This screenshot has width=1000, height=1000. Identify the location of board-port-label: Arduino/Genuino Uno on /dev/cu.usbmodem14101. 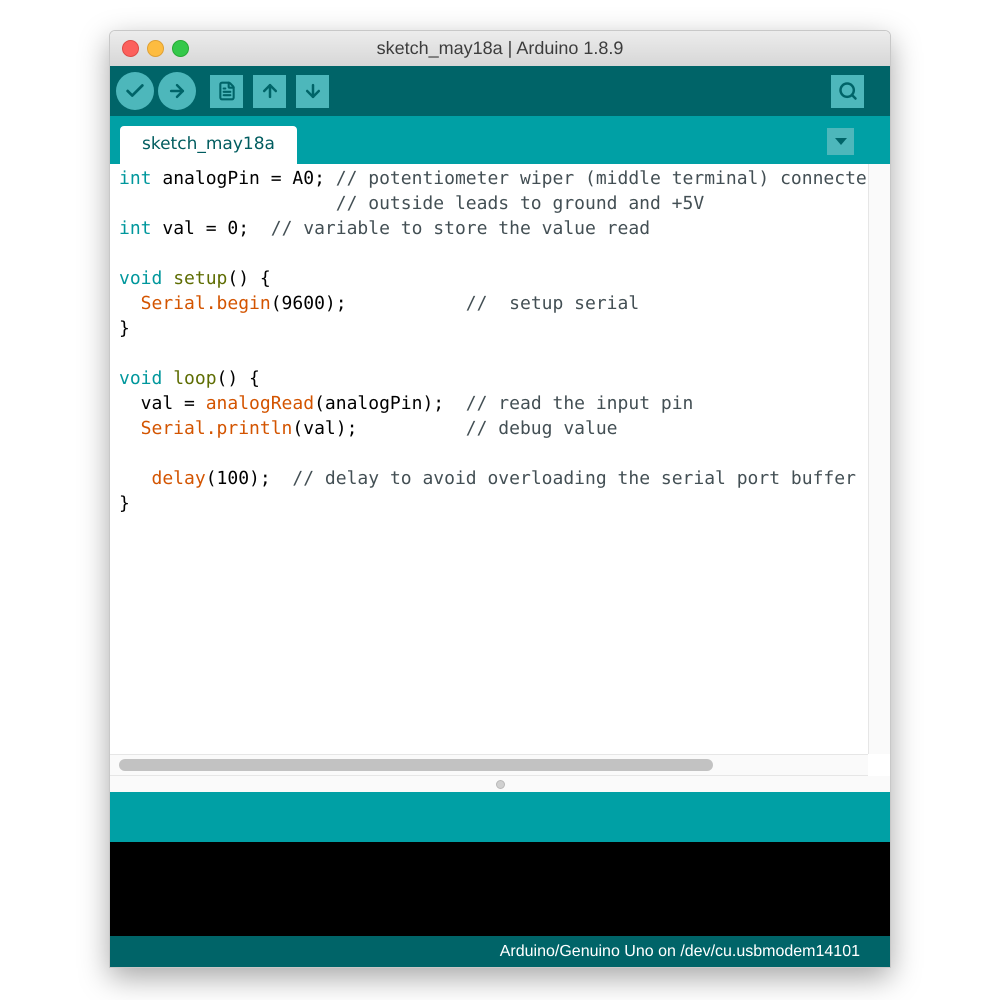
(680, 952).